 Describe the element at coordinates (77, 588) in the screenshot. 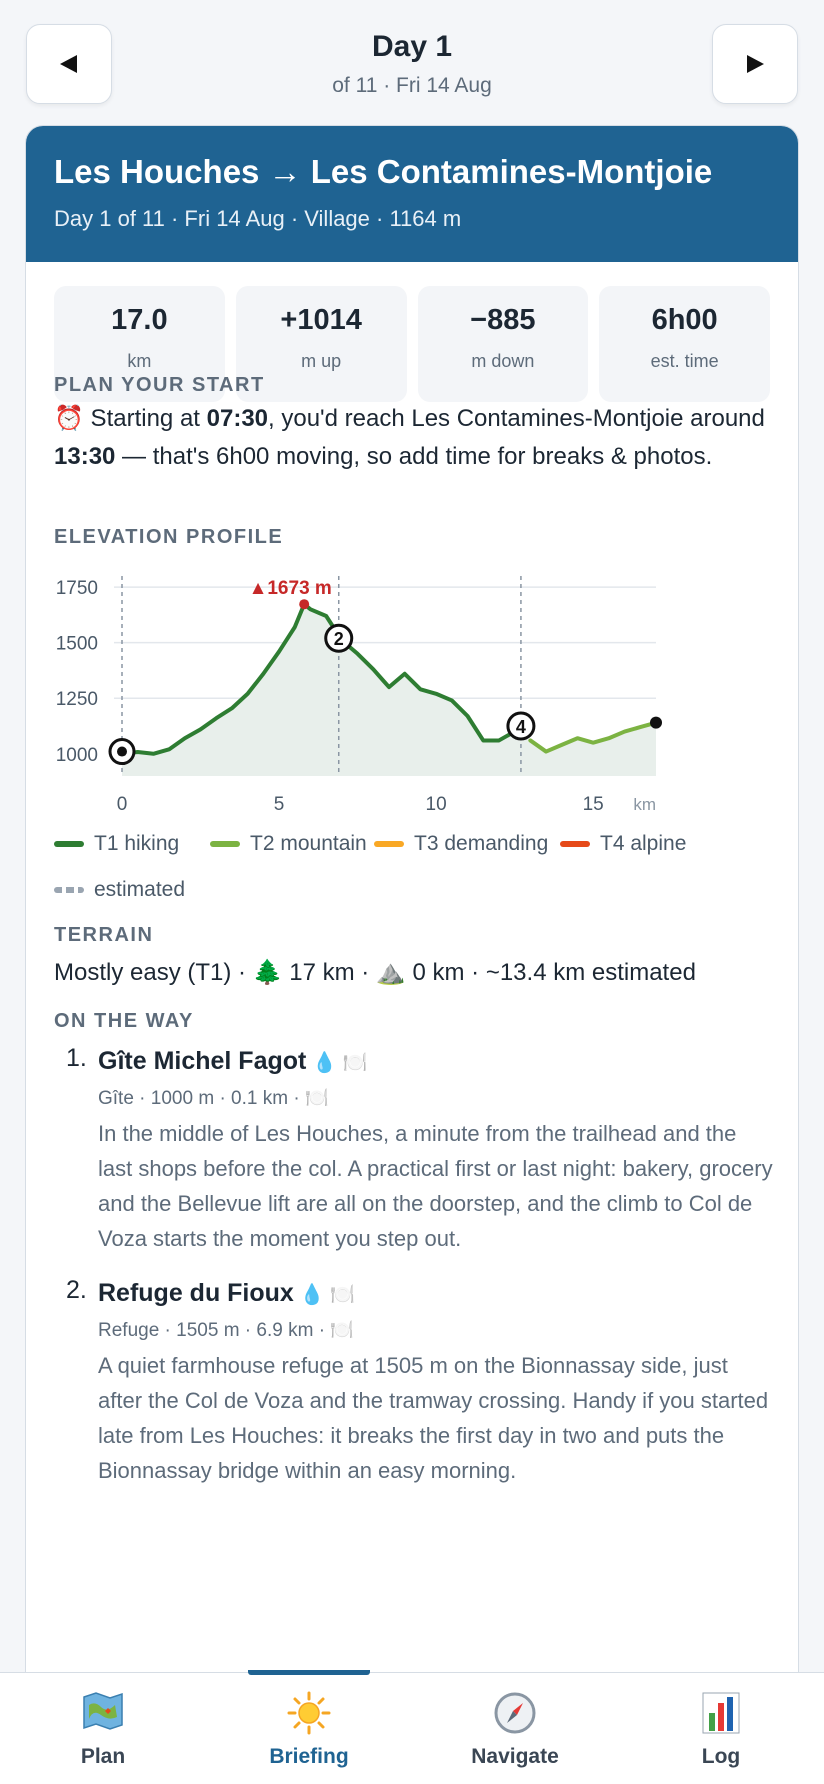

I see `y-tick-label: 1750` at that location.